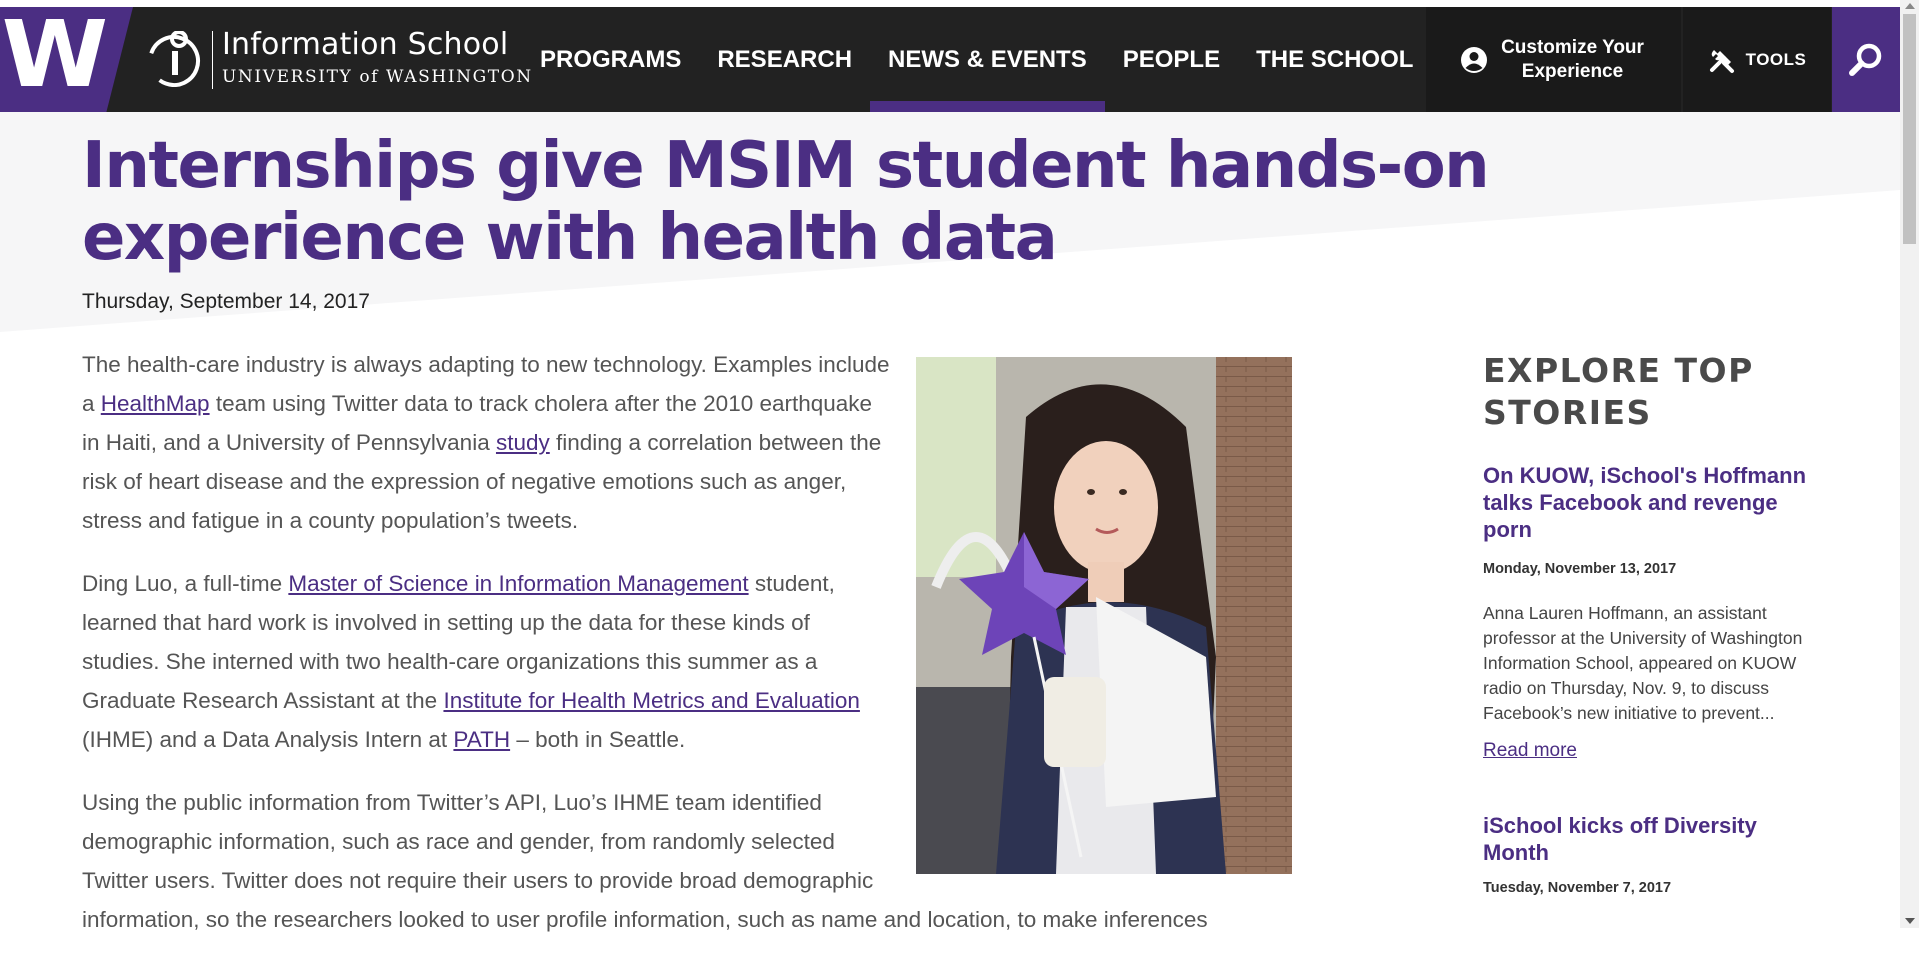 Image resolution: width=1919 pixels, height=963 pixels. I want to click on university-name: UNIVERSITY of WASHINGTON, so click(377, 77).